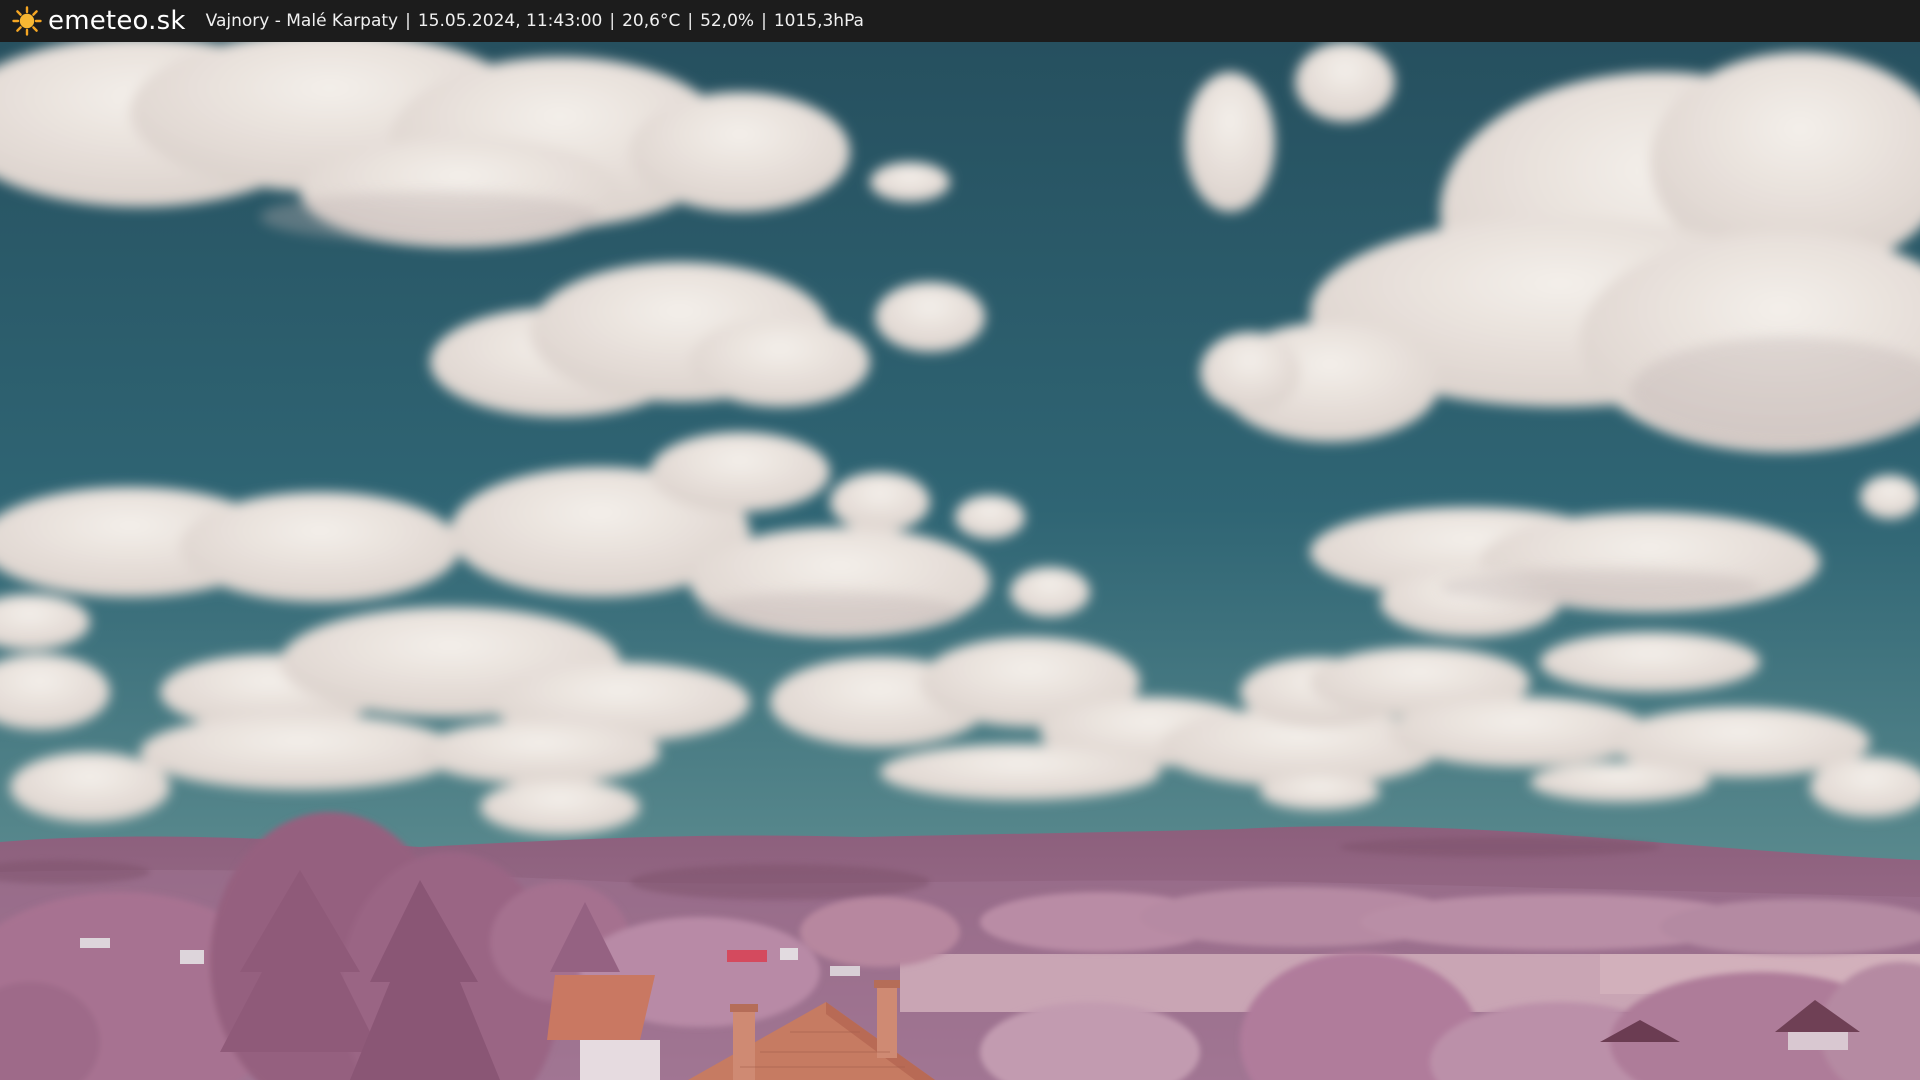 The width and height of the screenshot is (1920, 1080). I want to click on brand-name: emeteo.sk, so click(117, 21).